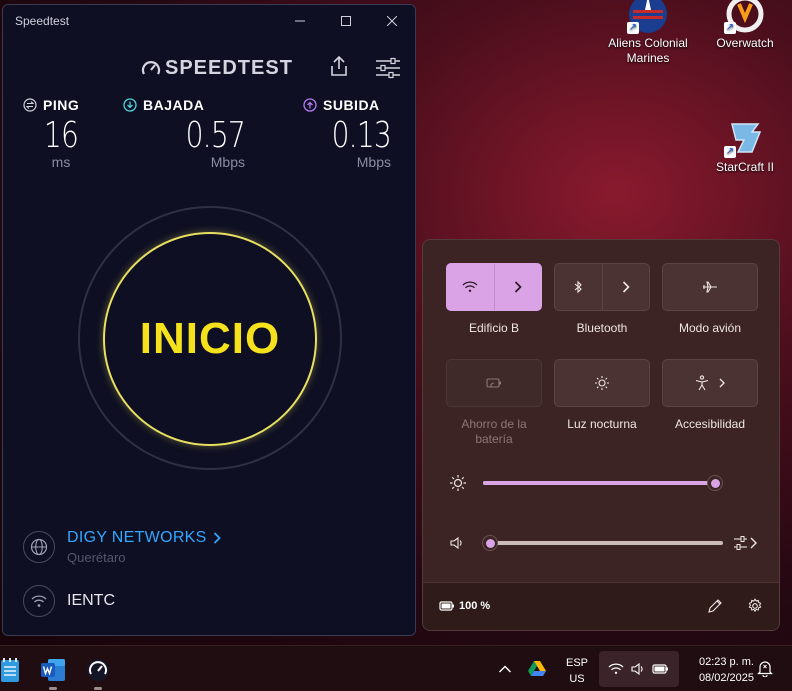 The image size is (792, 691). I want to click on battery-saver-tile-label: Ahorro de la batería, so click(494, 431).